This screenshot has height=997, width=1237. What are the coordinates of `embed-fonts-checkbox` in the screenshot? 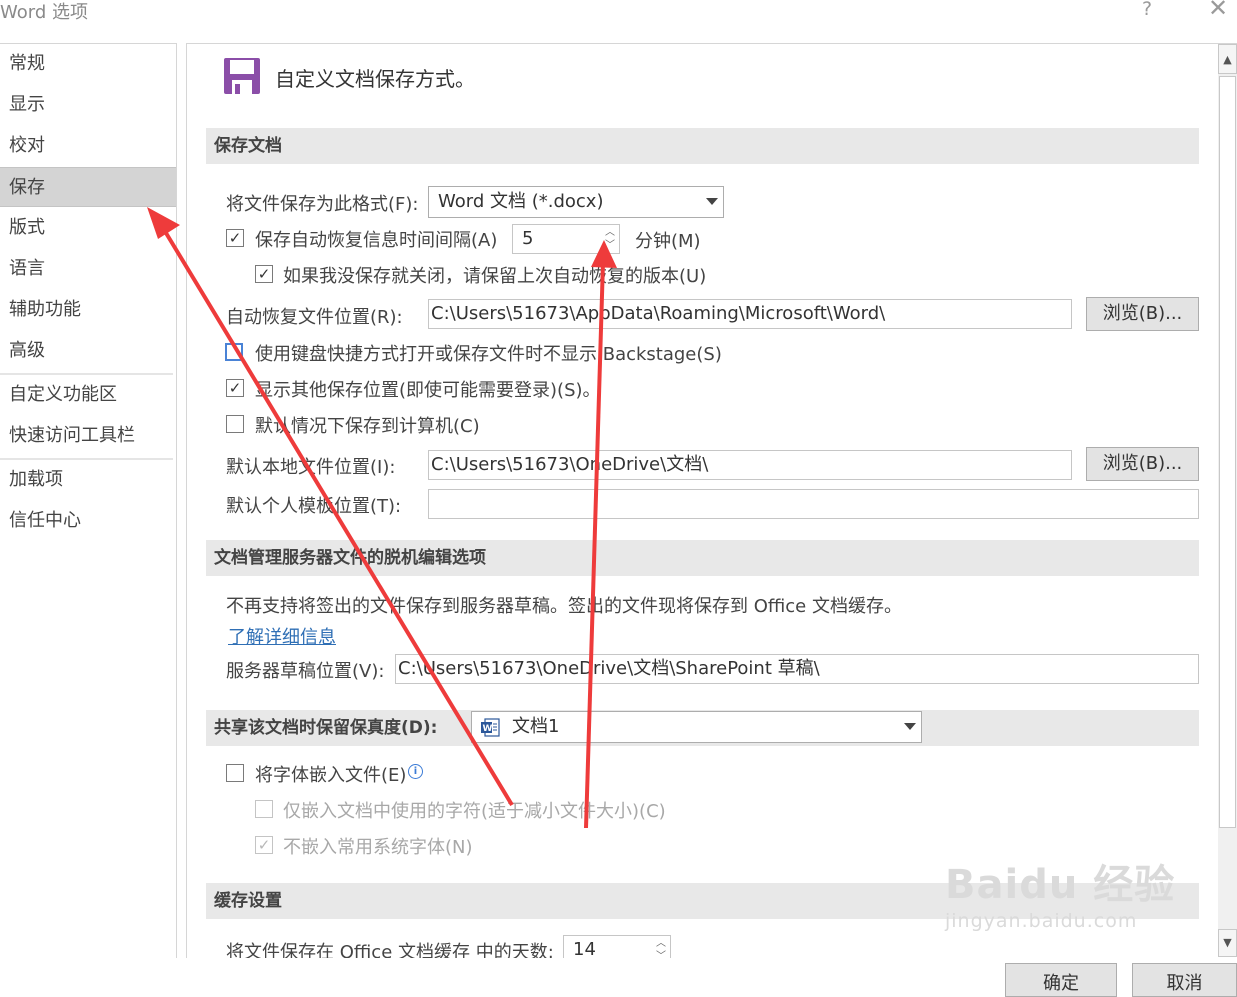 It's located at (235, 773).